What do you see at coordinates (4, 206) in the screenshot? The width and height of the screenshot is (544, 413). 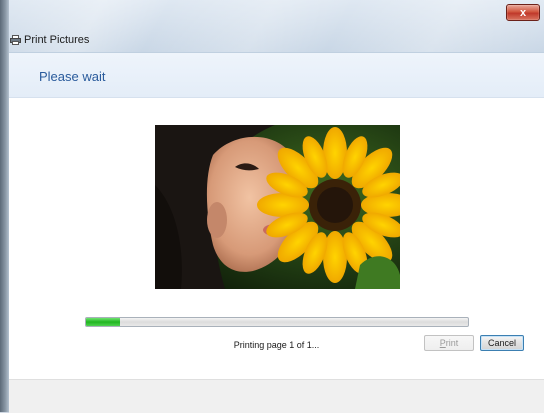 I see `window-left-border` at bounding box center [4, 206].